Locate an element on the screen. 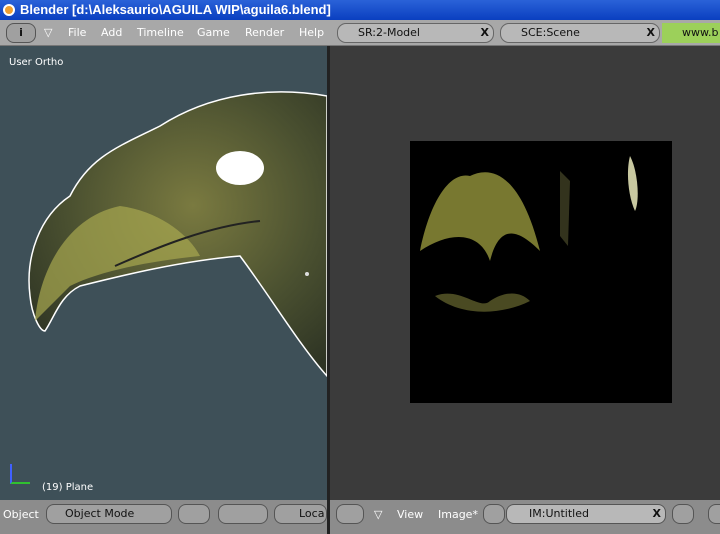 Image resolution: width=720 pixels, height=534 pixels. image-name: IM:Untitled is located at coordinates (559, 513).